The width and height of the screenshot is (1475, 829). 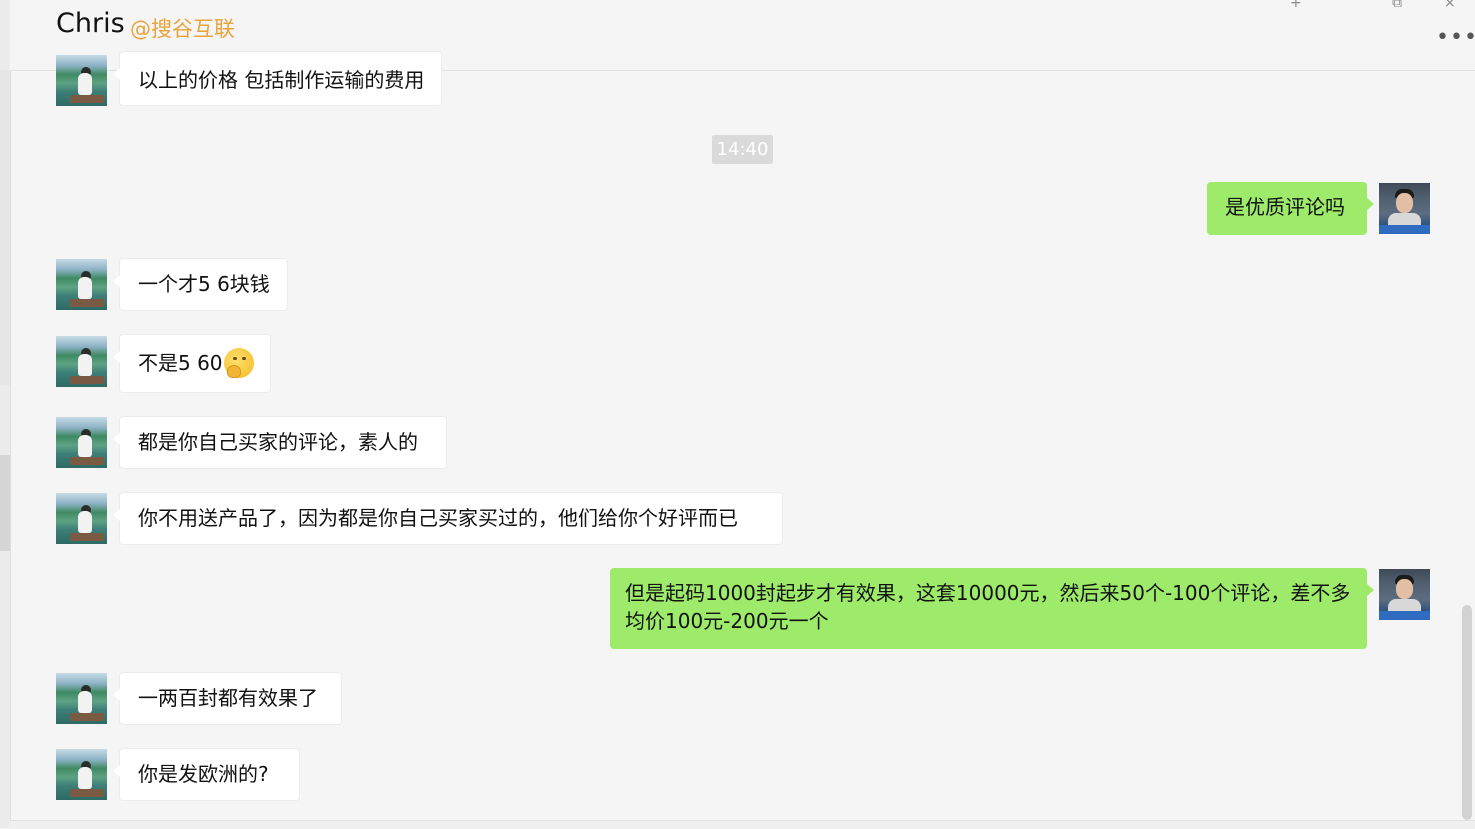 I want to click on message-text: 一个才5 6块钱, so click(x=204, y=284).